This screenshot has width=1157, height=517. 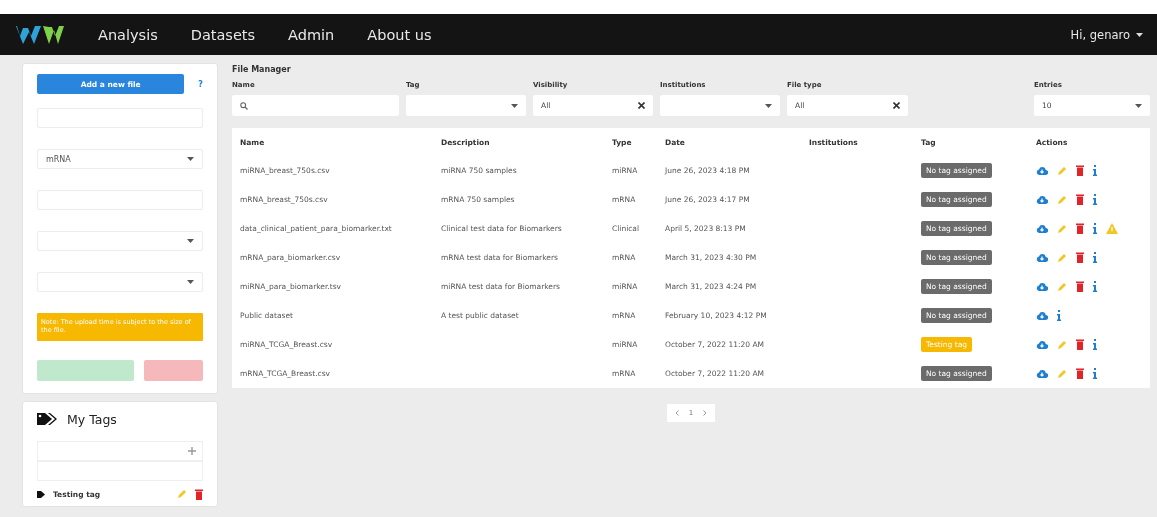 I want to click on chevron-left-icon, so click(x=676, y=413).